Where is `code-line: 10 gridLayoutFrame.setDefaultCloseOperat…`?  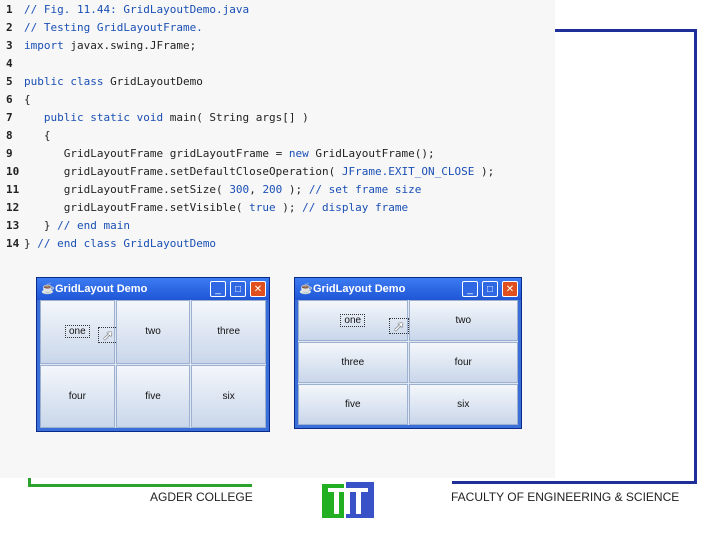
code-line: 10 gridLayoutFrame.setDefaultCloseOperat… is located at coordinates (247, 172).